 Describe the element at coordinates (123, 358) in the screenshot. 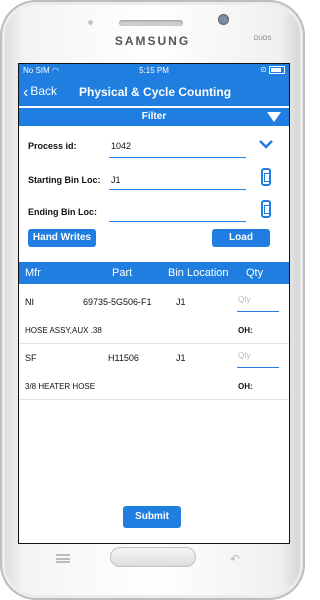

I see `row-part: H11506` at that location.